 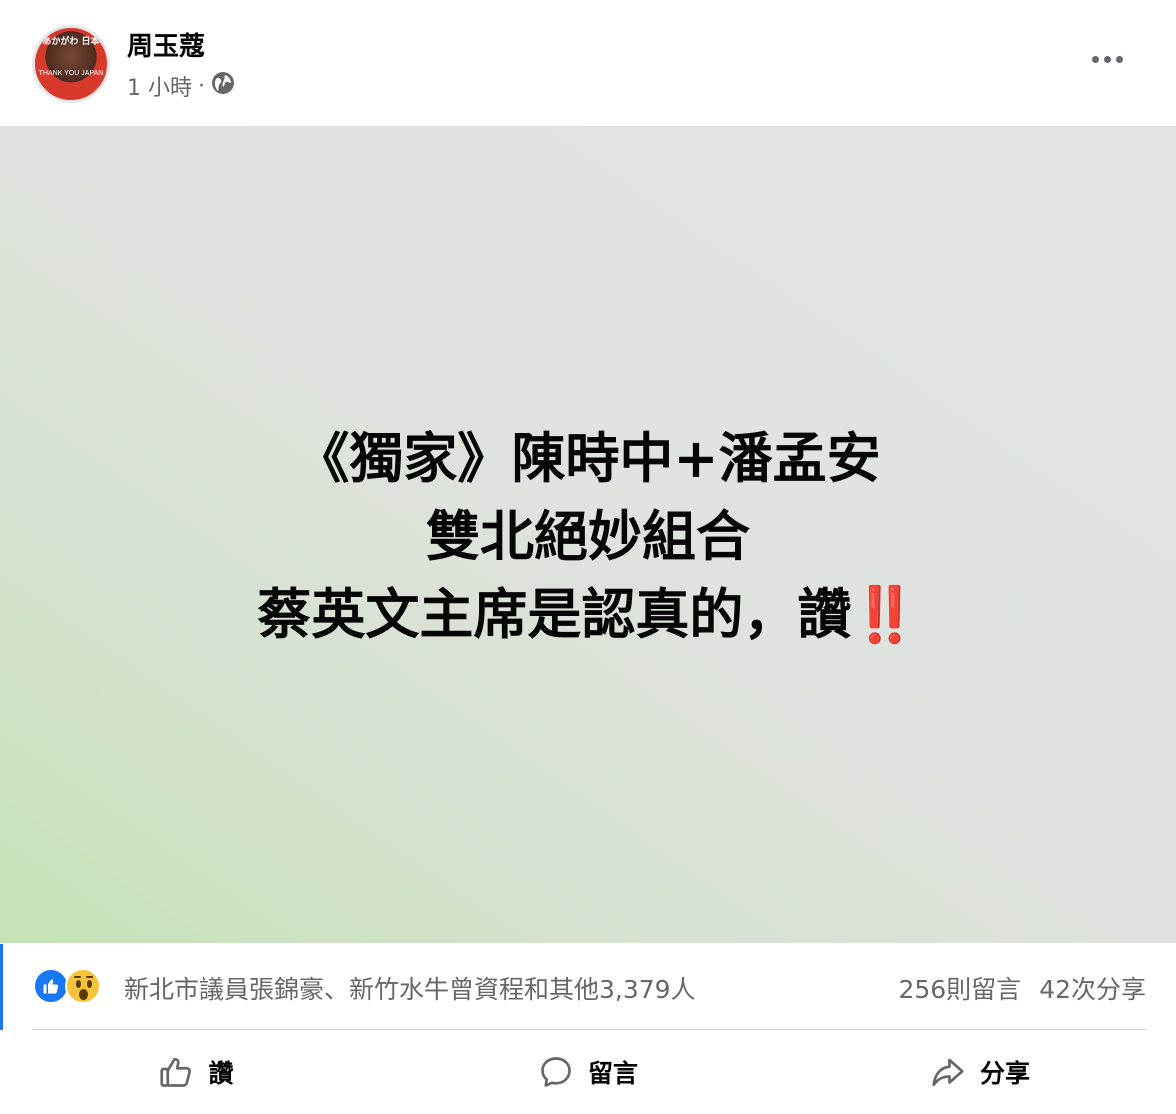 I want to click on share-button: 分享, so click(x=980, y=1072).